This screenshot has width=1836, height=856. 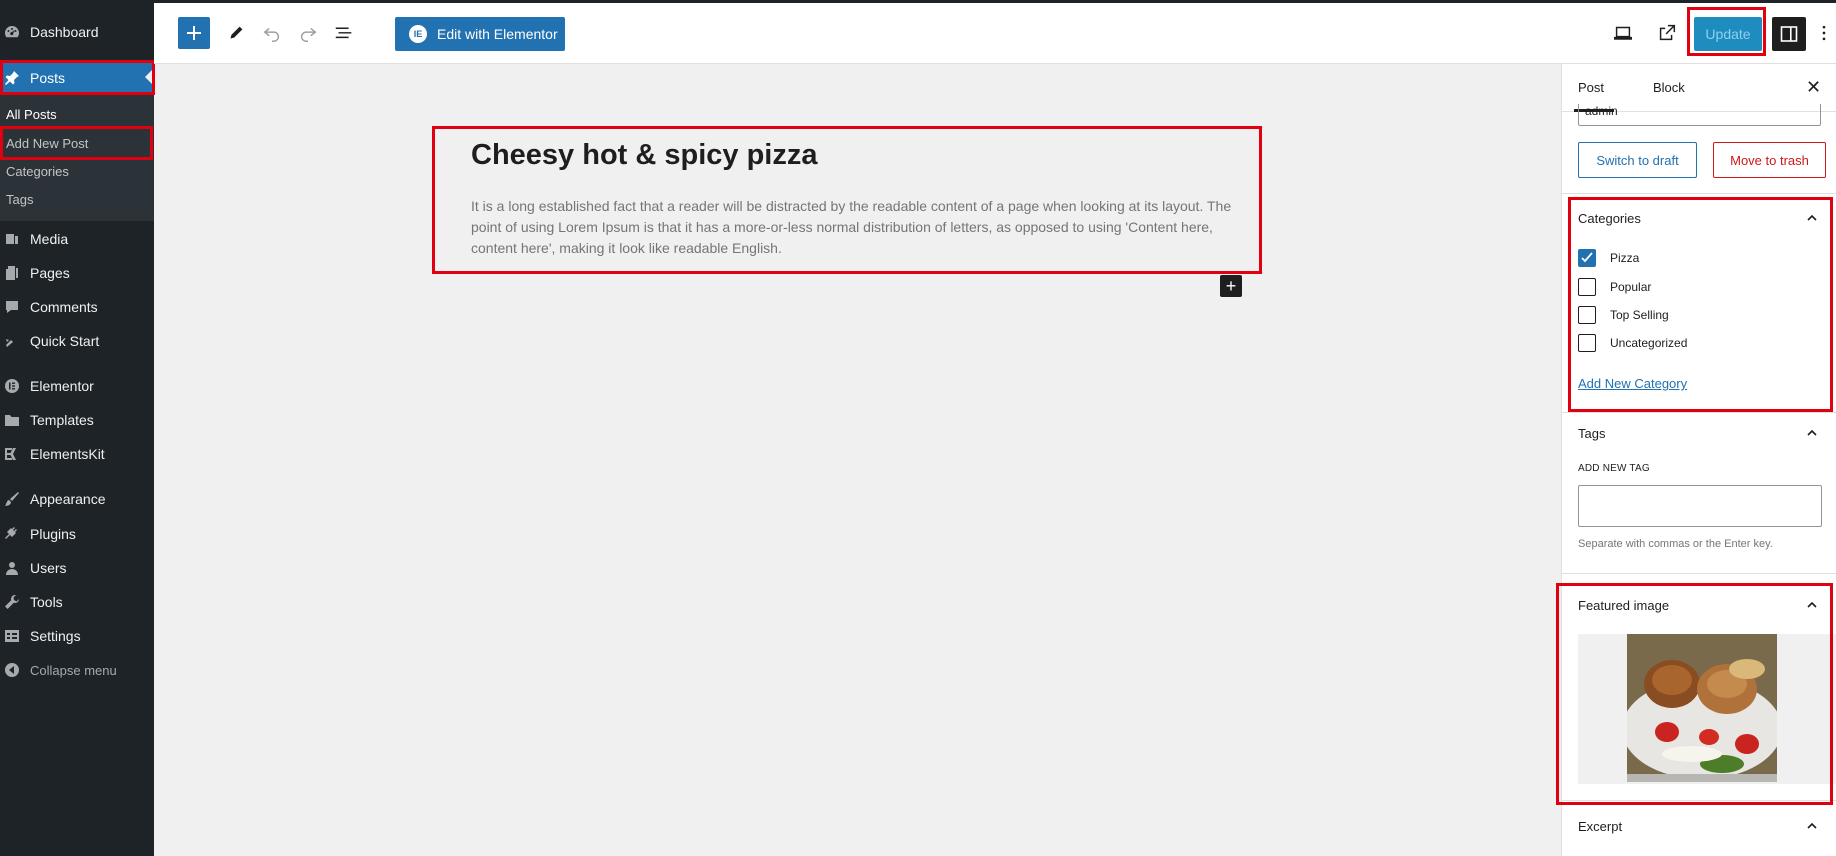 What do you see at coordinates (77, 534) in the screenshot?
I see `sidebar-item-plugins: Plugins` at bounding box center [77, 534].